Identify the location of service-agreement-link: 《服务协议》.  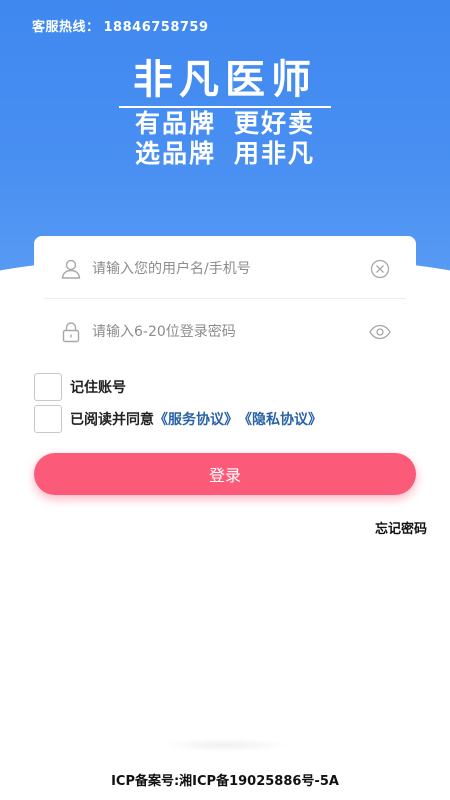
(196, 419).